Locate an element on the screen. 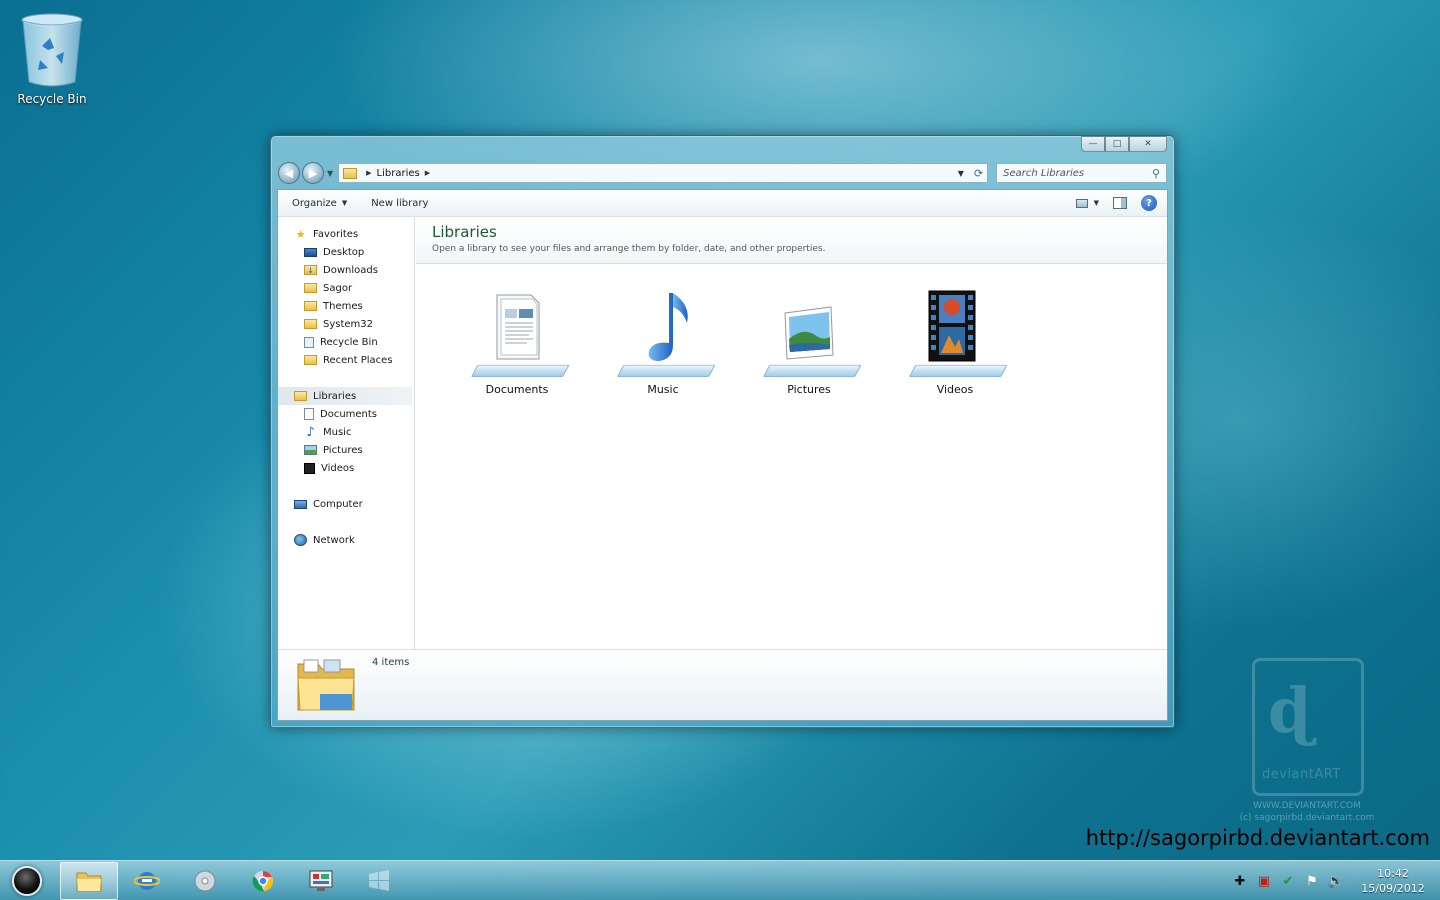  address-bar: ▶ Libraries ▶ ▼ ⟳ is located at coordinates (663, 173).